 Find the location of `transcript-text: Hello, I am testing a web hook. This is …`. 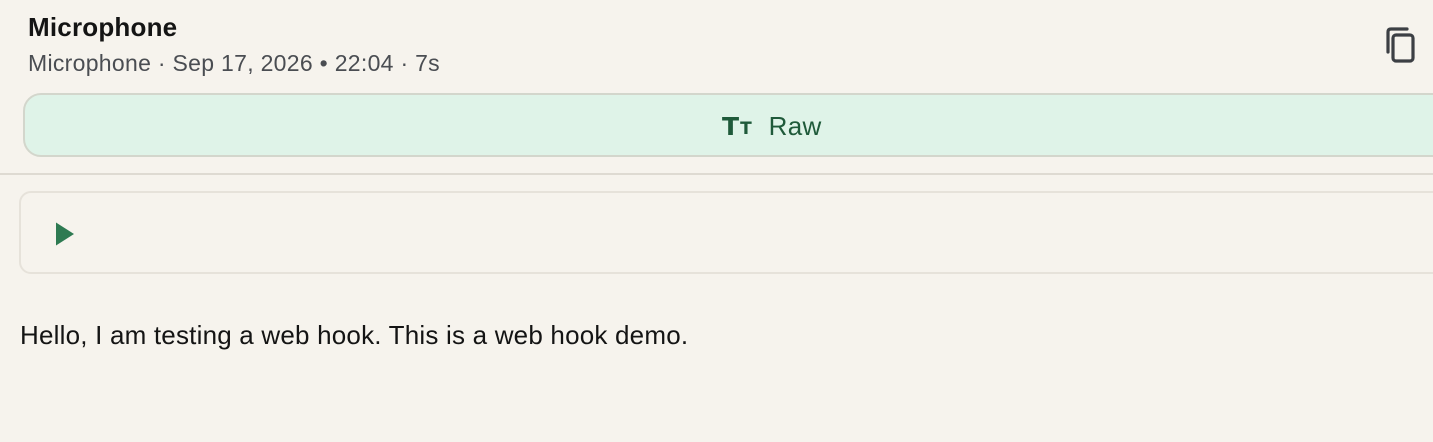

transcript-text: Hello, I am testing a web hook. This is … is located at coordinates (354, 335).